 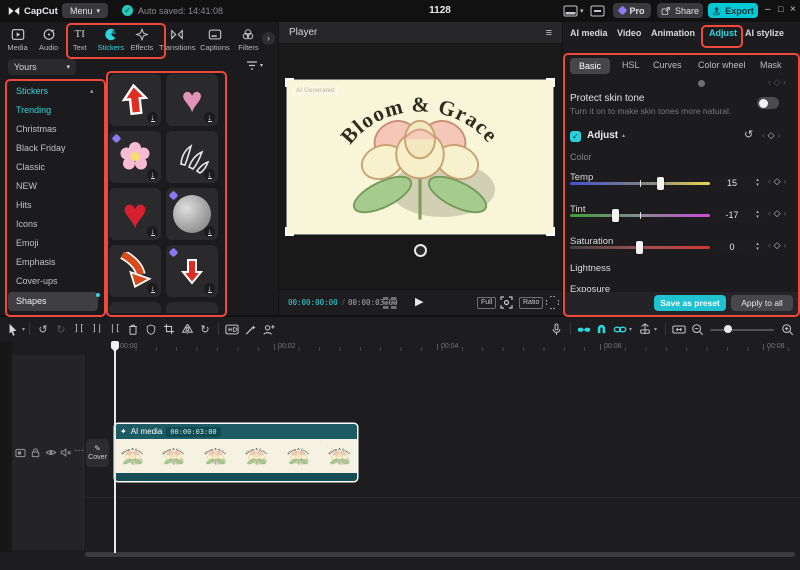 I want to click on adjust-checkbox: ✓, so click(x=575, y=136).